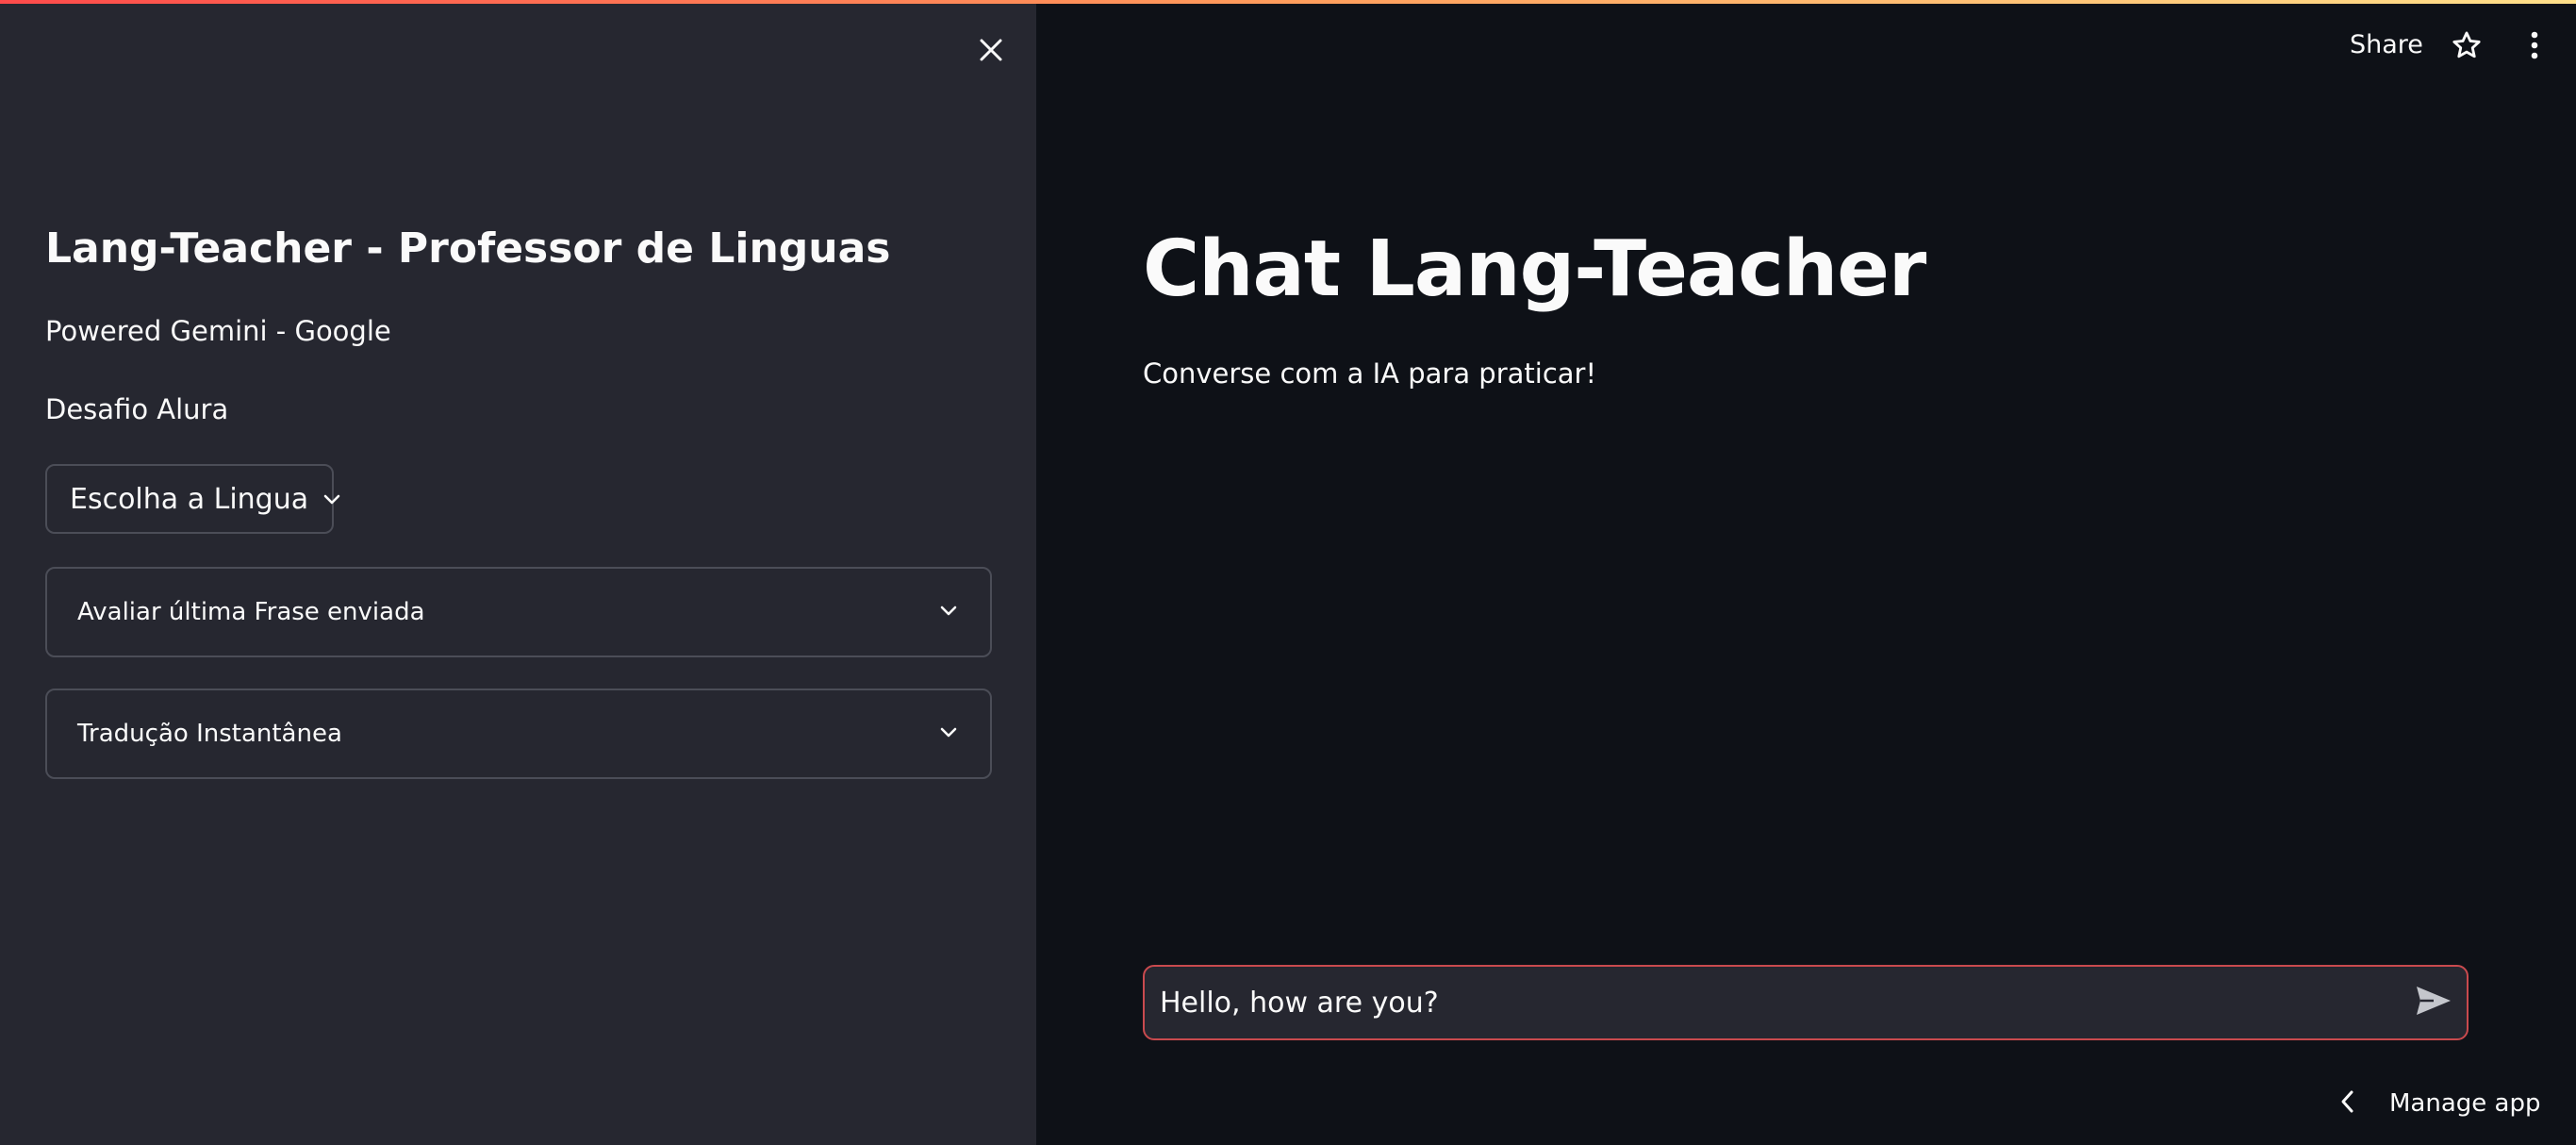 The image size is (2576, 1145). I want to click on share-button: Share, so click(2386, 45).